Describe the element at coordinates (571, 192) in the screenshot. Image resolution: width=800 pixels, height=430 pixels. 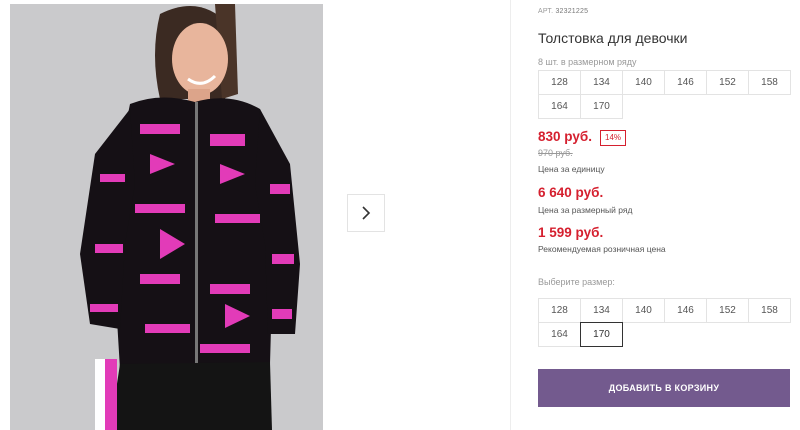
I see `row-price: 6 640 руб.` at that location.